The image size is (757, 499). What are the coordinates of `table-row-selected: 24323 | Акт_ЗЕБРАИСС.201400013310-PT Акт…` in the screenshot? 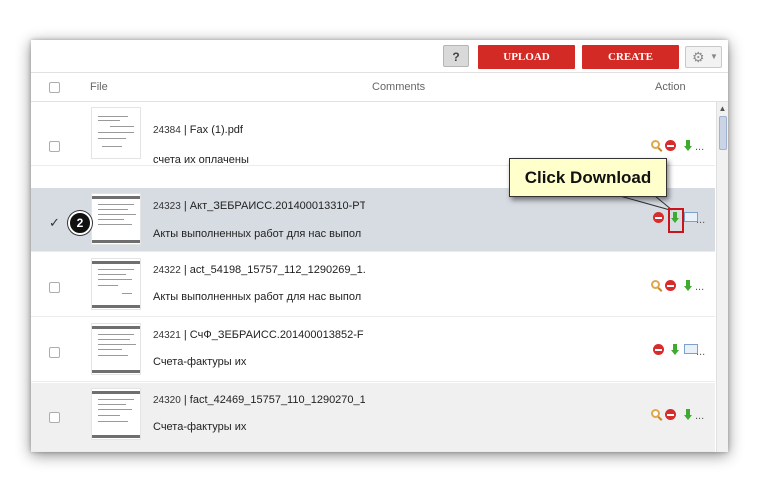 It's located at (373, 220).